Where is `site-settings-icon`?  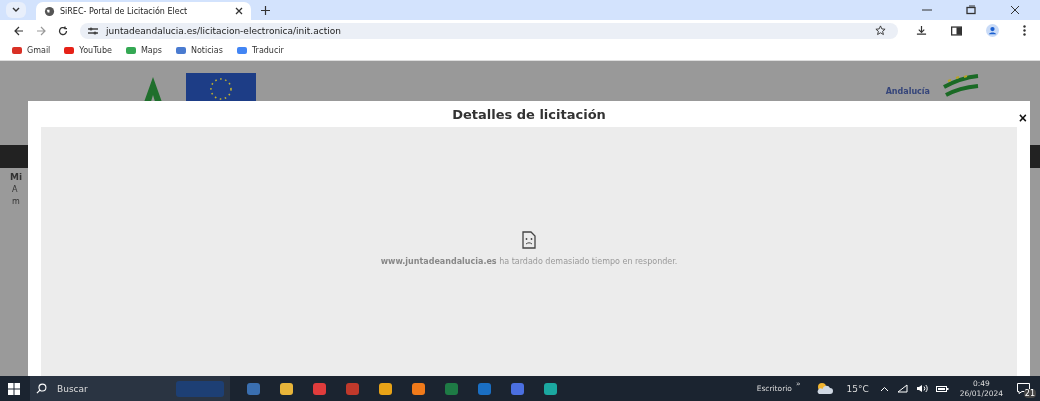 site-settings-icon is located at coordinates (93, 30).